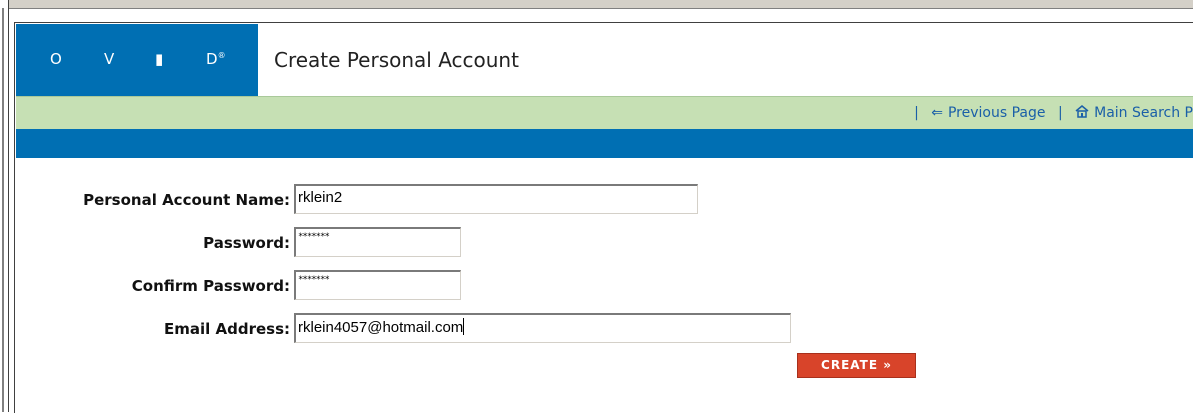  Describe the element at coordinates (210, 286) in the screenshot. I see `confirm-password-label: Confirm Password:` at that location.